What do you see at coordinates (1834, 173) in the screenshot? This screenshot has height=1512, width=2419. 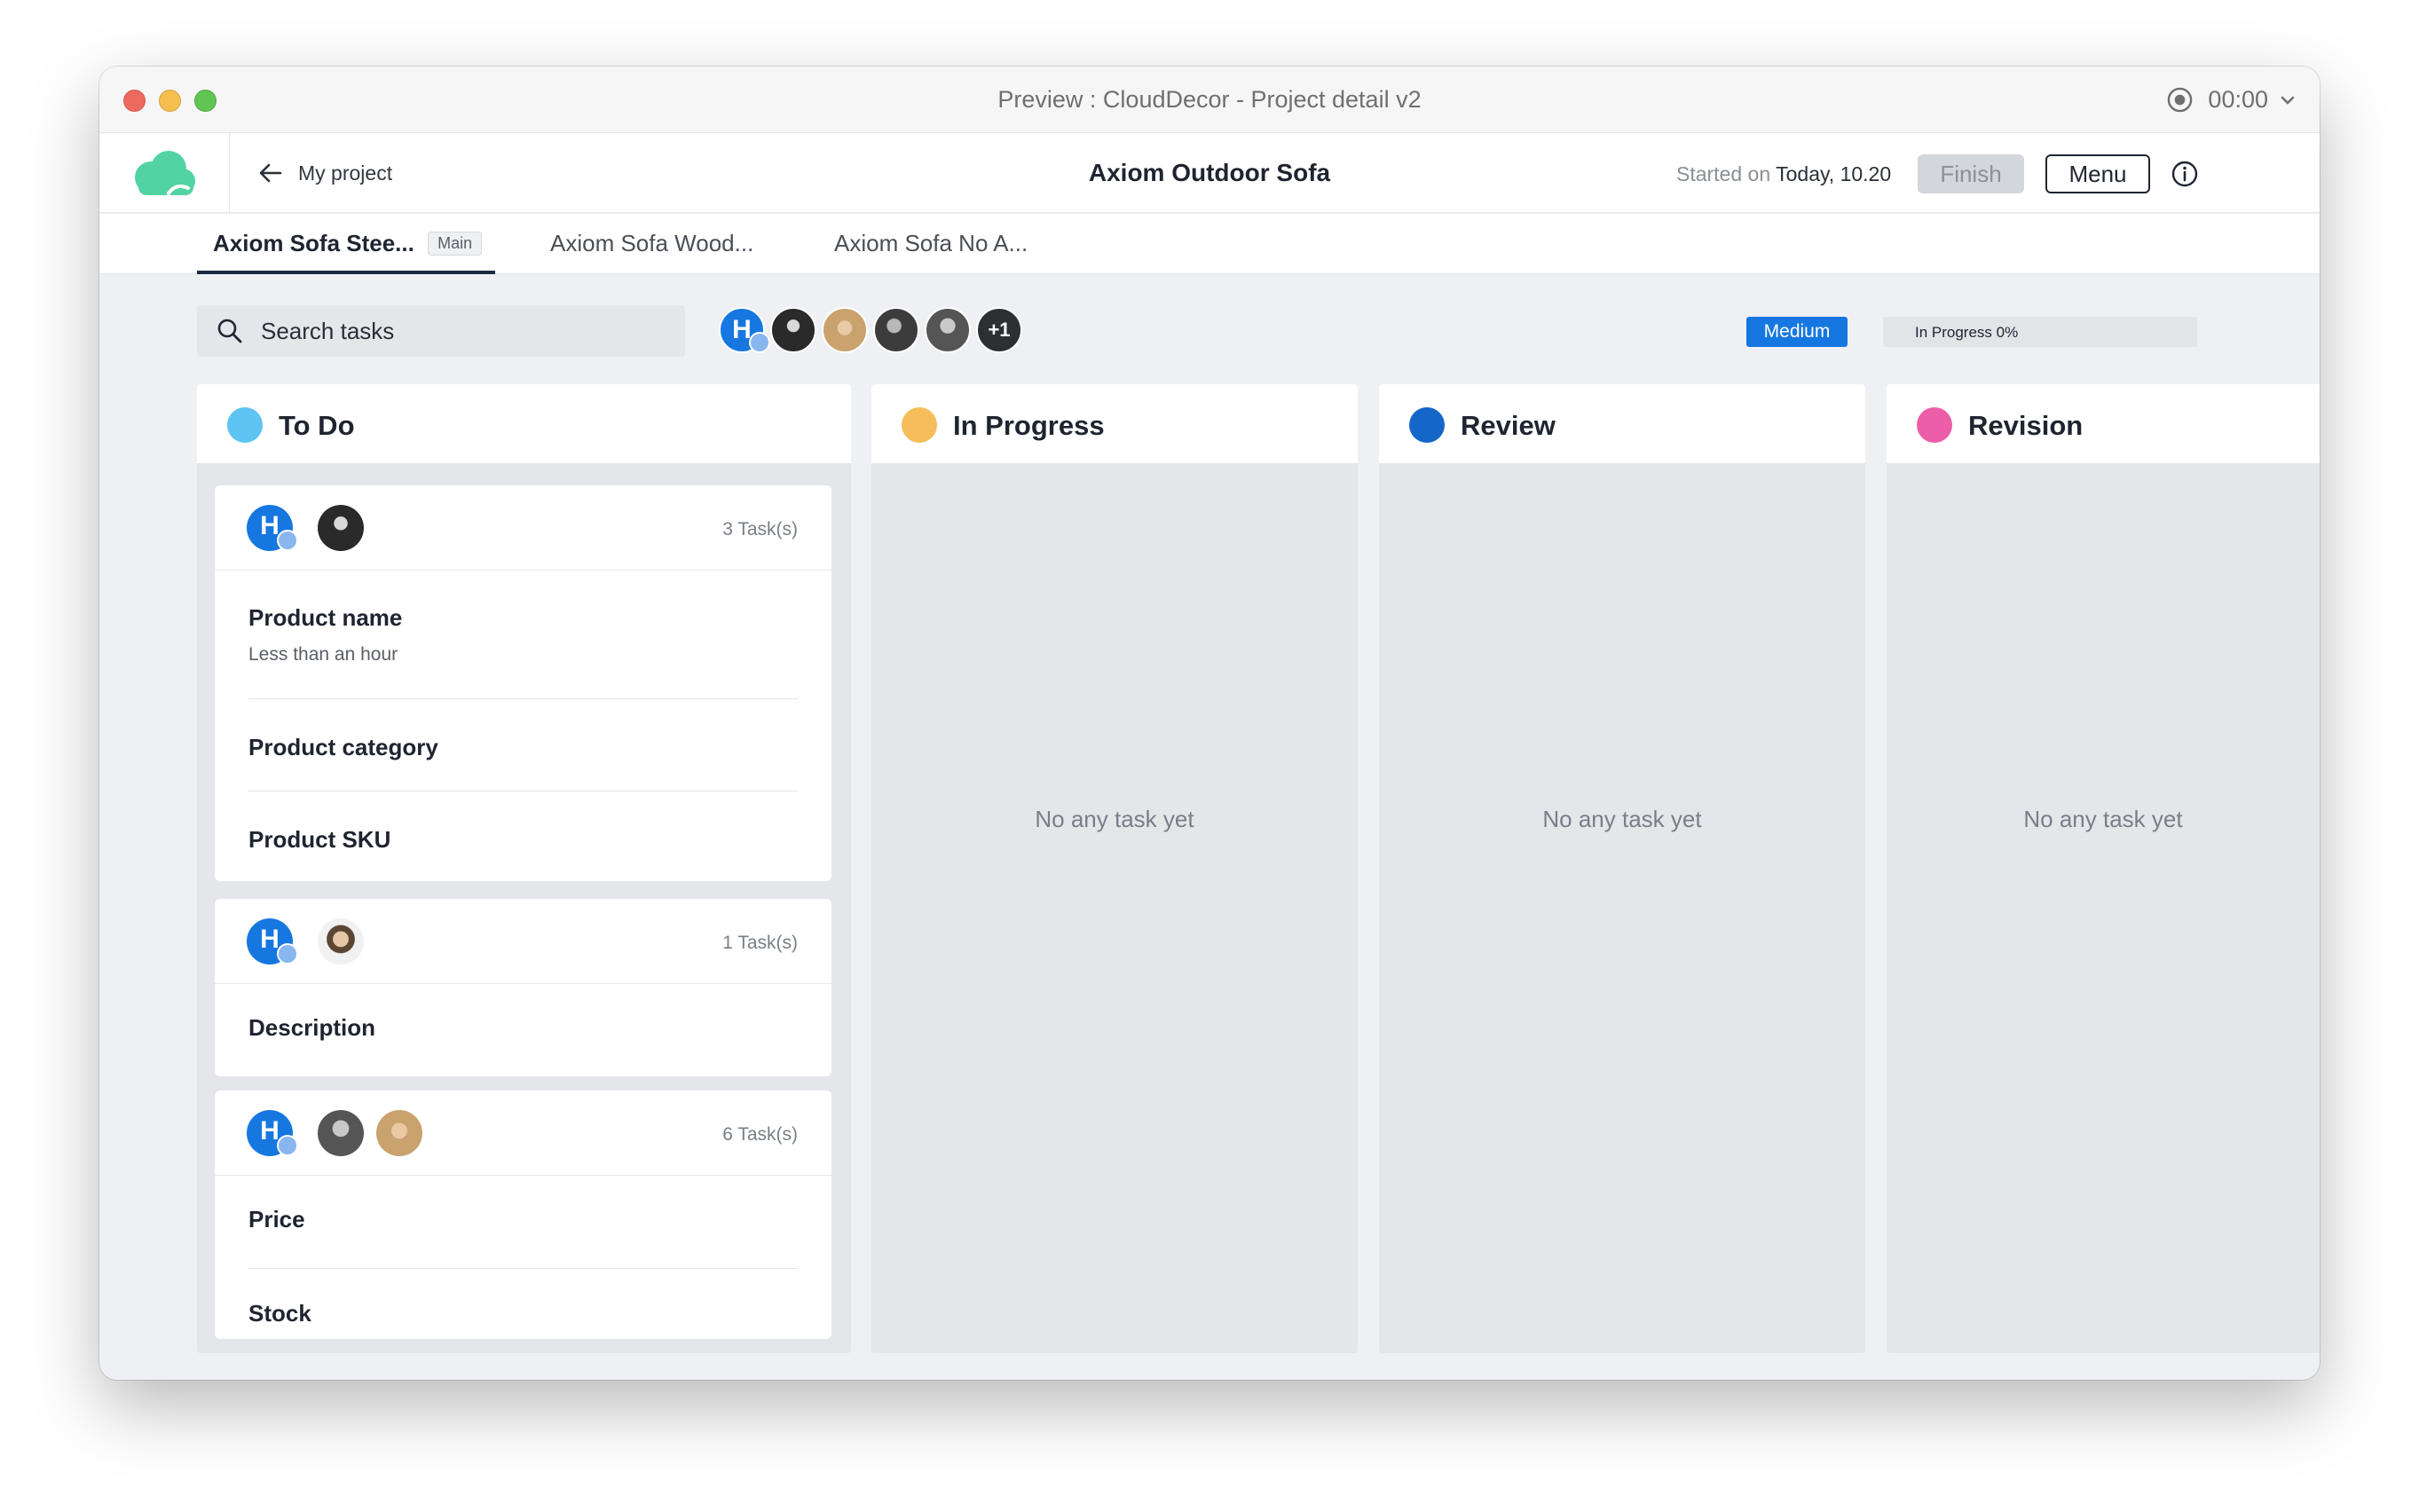 I see `started-value: Today, 10.20` at bounding box center [1834, 173].